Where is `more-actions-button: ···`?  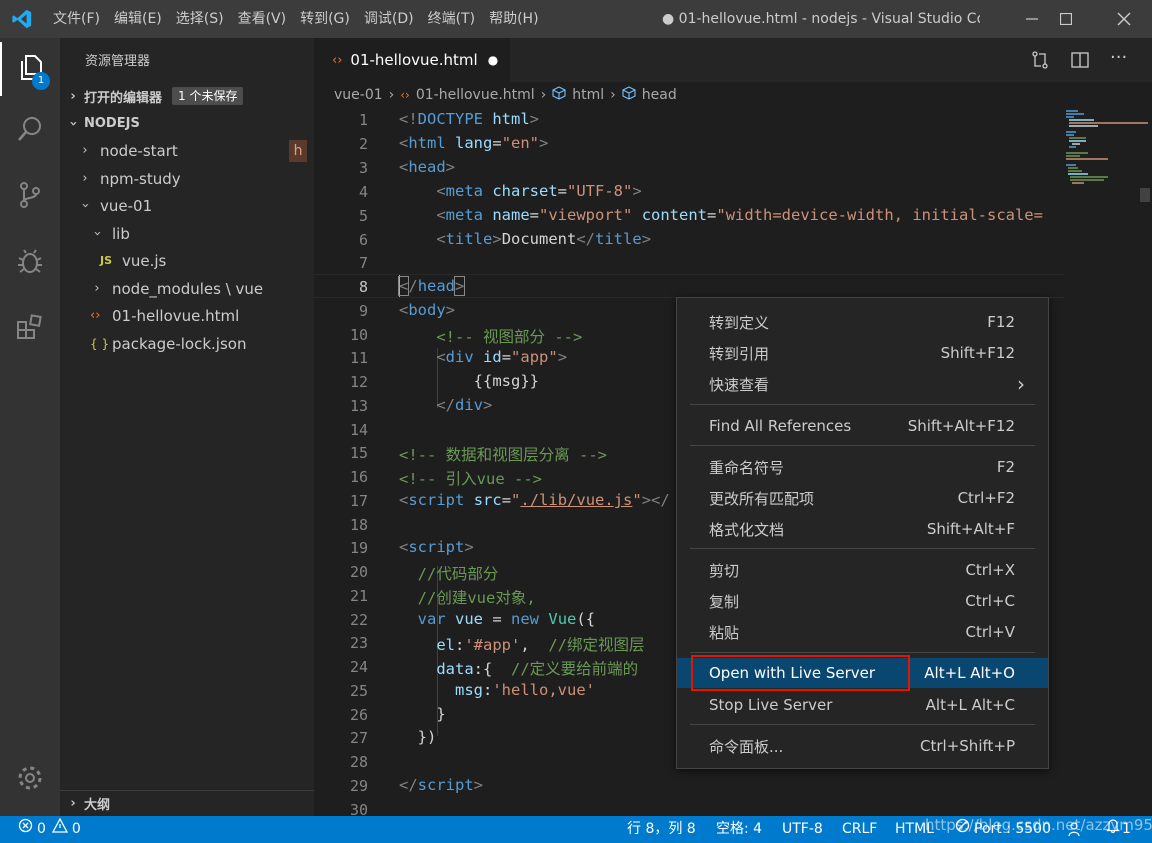 more-actions-button: ··· is located at coordinates (1118, 57).